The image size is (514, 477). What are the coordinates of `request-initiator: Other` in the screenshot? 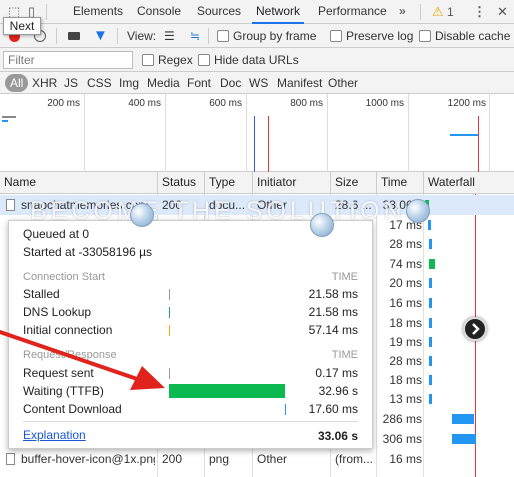 It's located at (272, 459).